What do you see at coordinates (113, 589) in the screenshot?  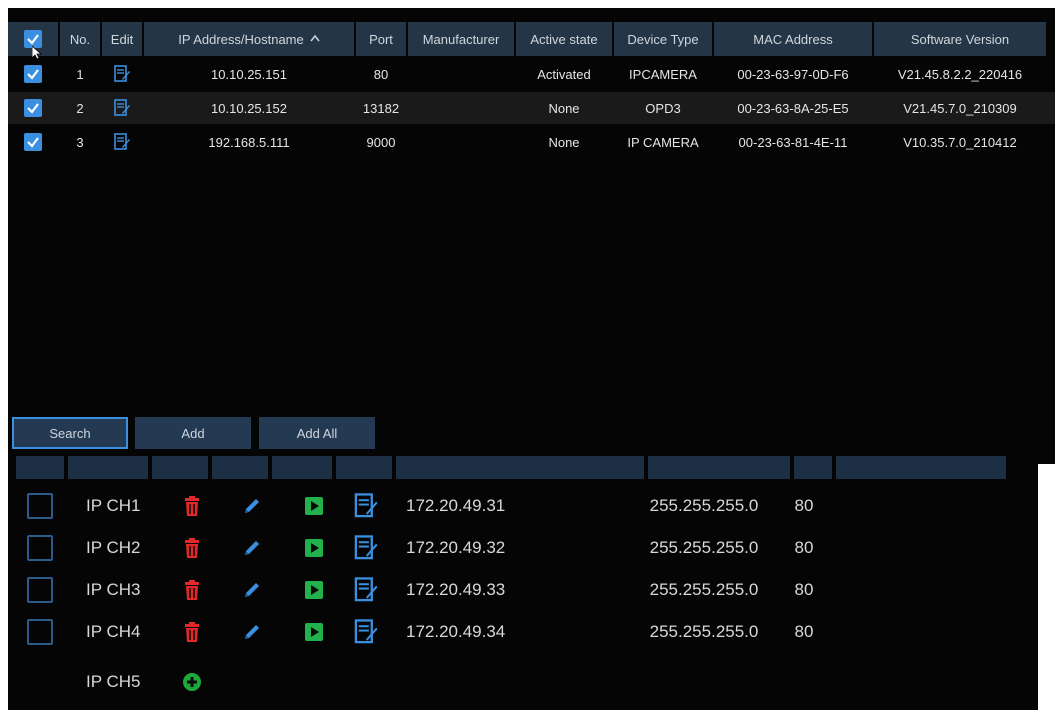 I see `channel-name: IP CH3` at bounding box center [113, 589].